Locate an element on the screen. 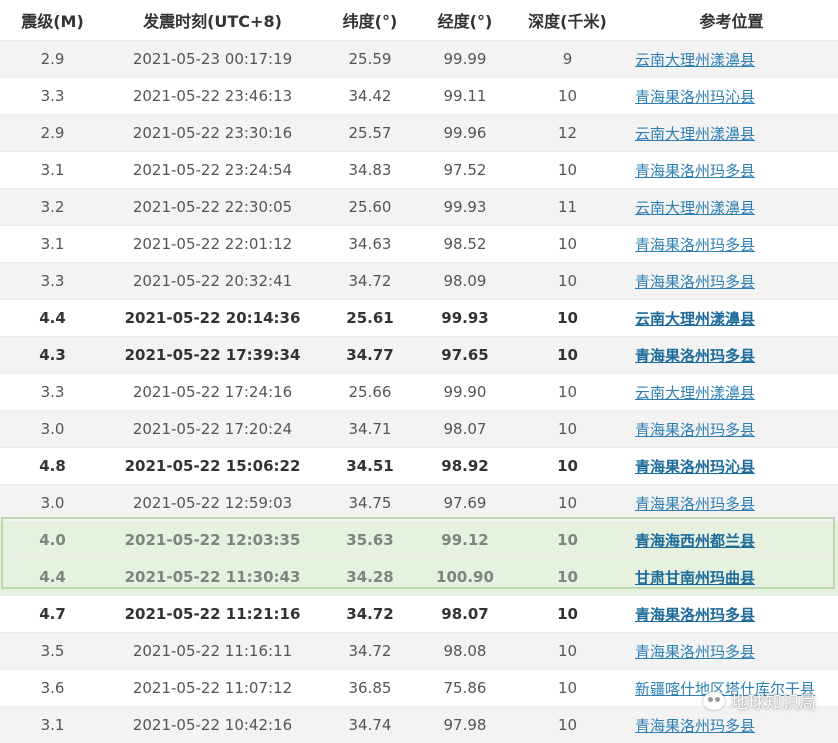 Image resolution: width=838 pixels, height=743 pixels. cell-magnitude: 3.5 is located at coordinates (52, 651).